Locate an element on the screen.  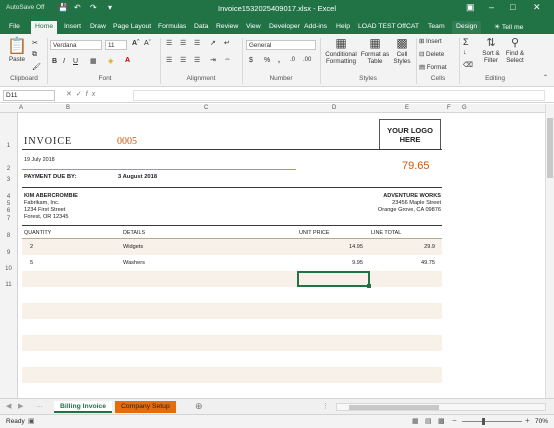
row-header-2: 2 is located at coordinates (8, 169).